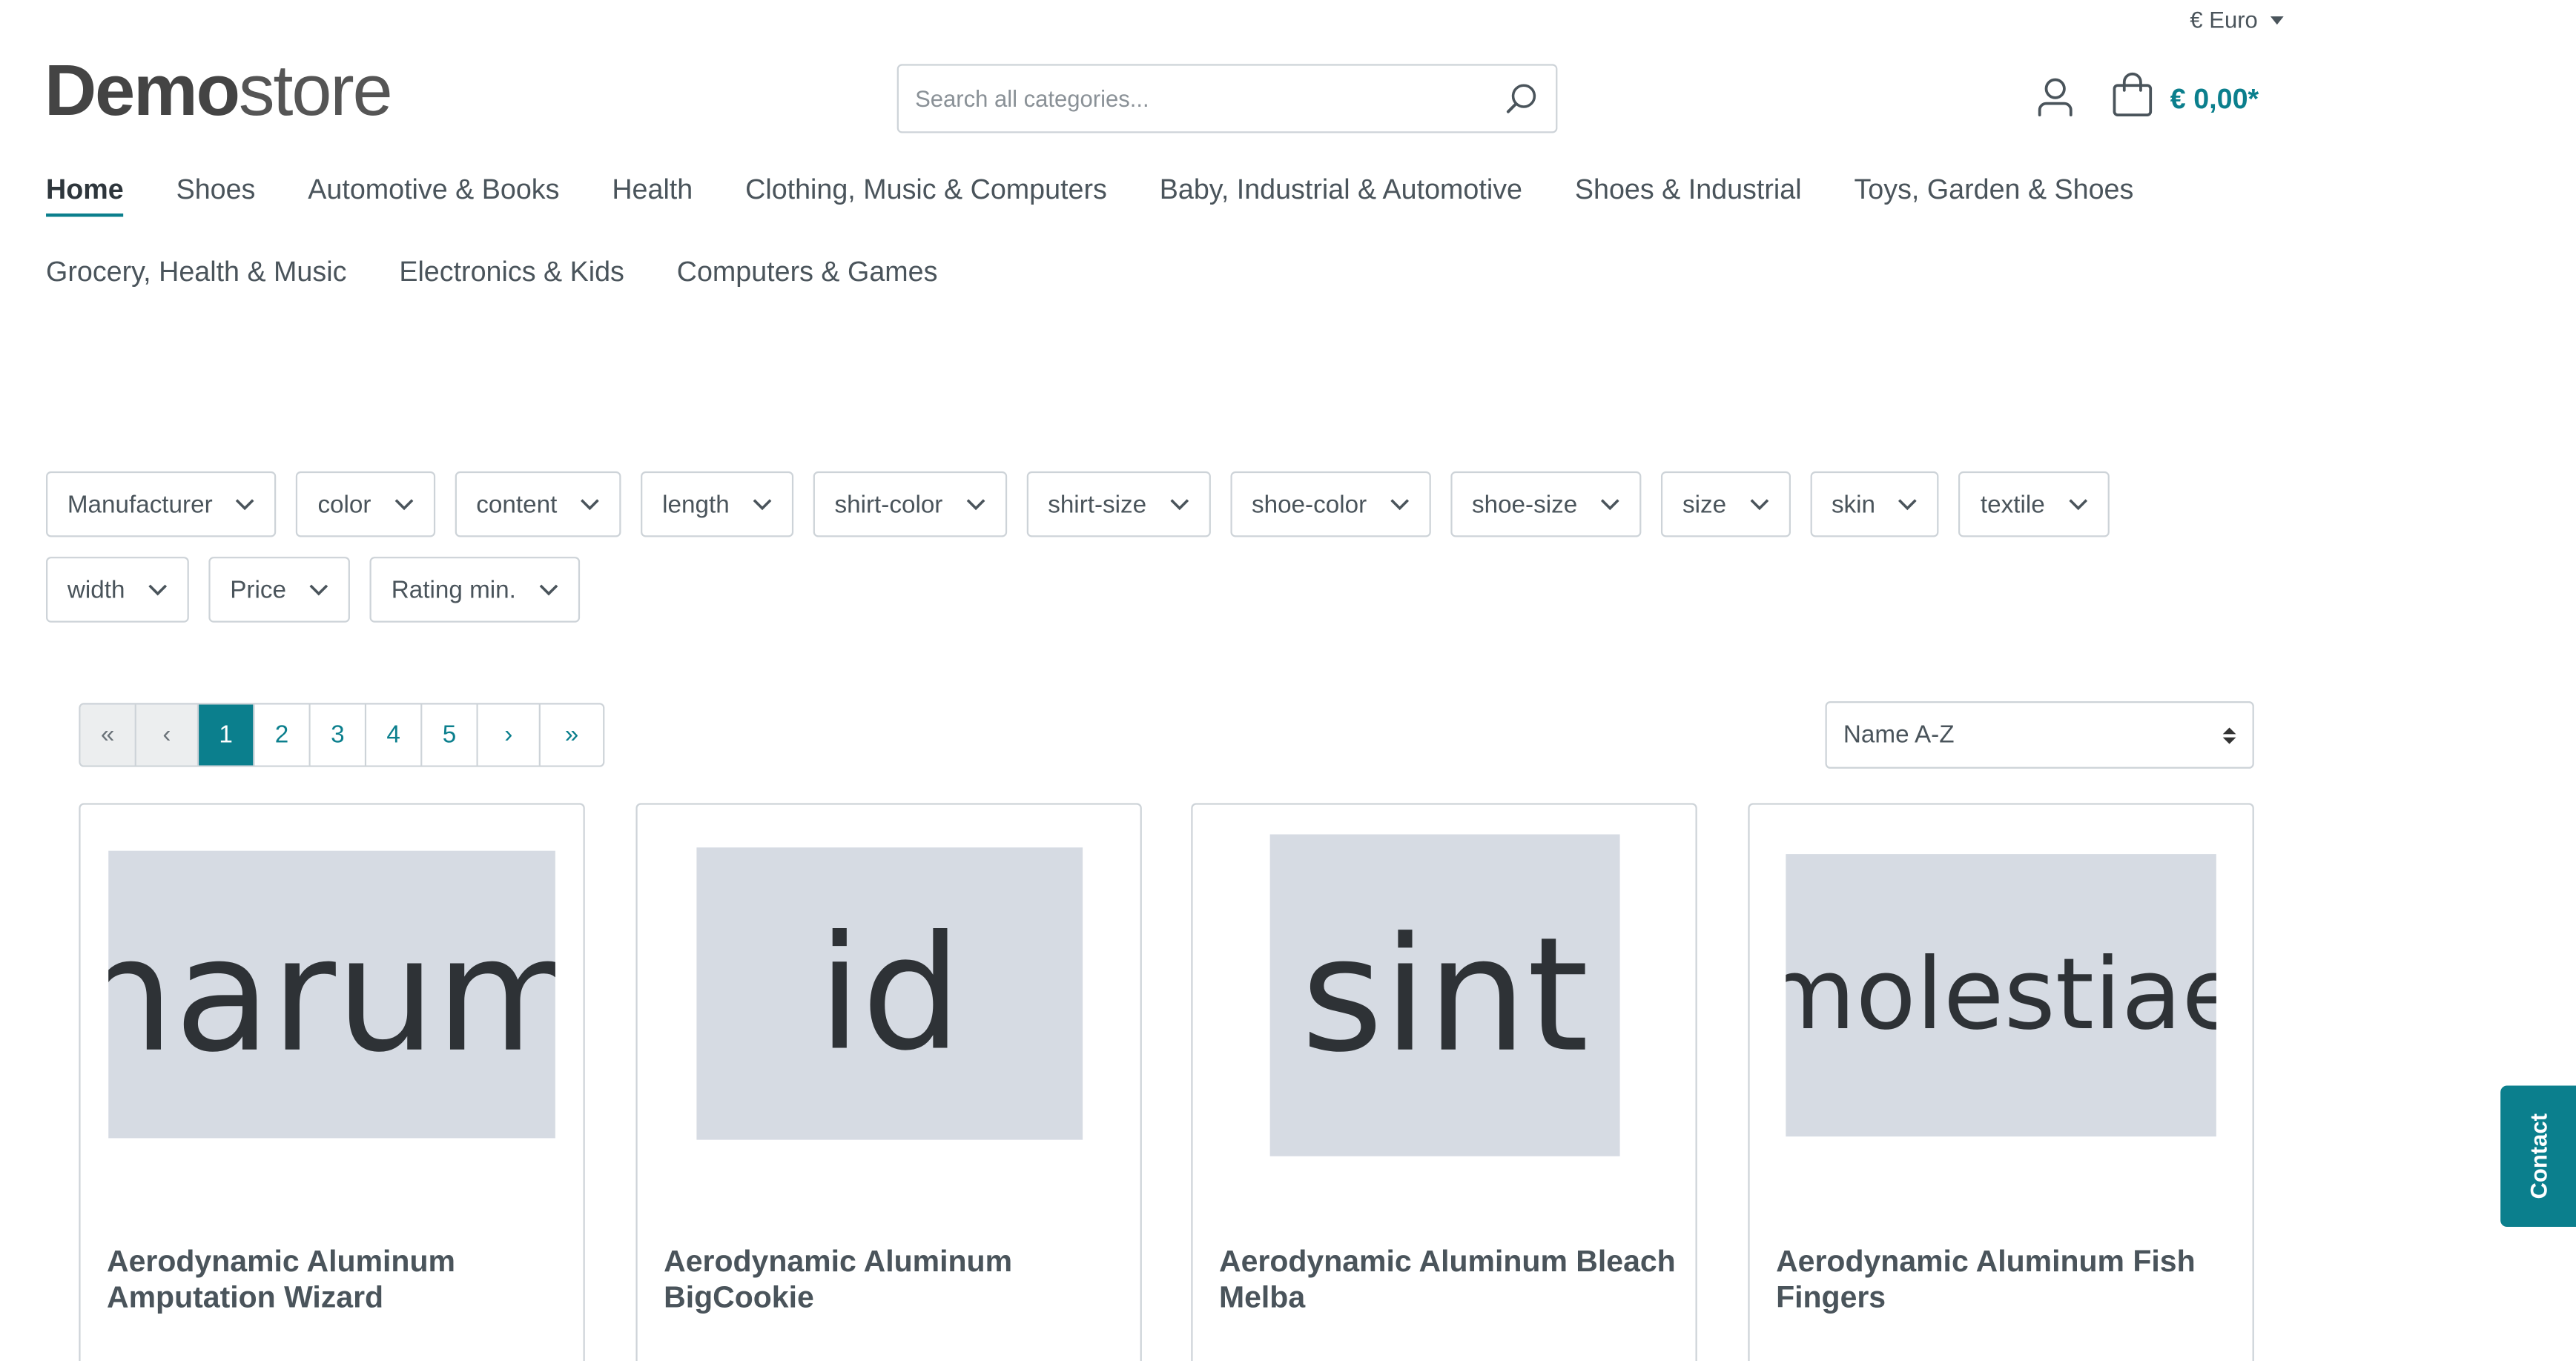 This screenshot has width=2576, height=1361. I want to click on product-image: harum, so click(331, 994).